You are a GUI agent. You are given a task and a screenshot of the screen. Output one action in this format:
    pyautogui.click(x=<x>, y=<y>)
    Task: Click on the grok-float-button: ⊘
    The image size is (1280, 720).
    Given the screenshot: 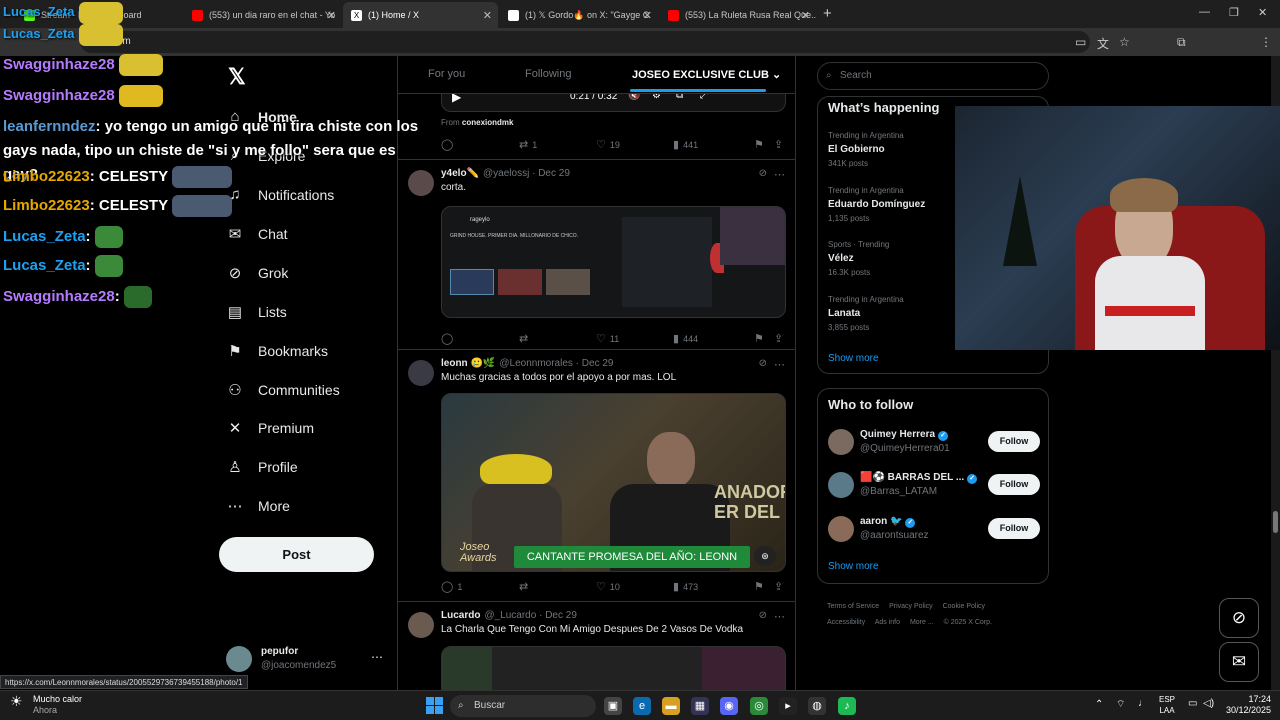 What is the action you would take?
    pyautogui.click(x=1239, y=618)
    